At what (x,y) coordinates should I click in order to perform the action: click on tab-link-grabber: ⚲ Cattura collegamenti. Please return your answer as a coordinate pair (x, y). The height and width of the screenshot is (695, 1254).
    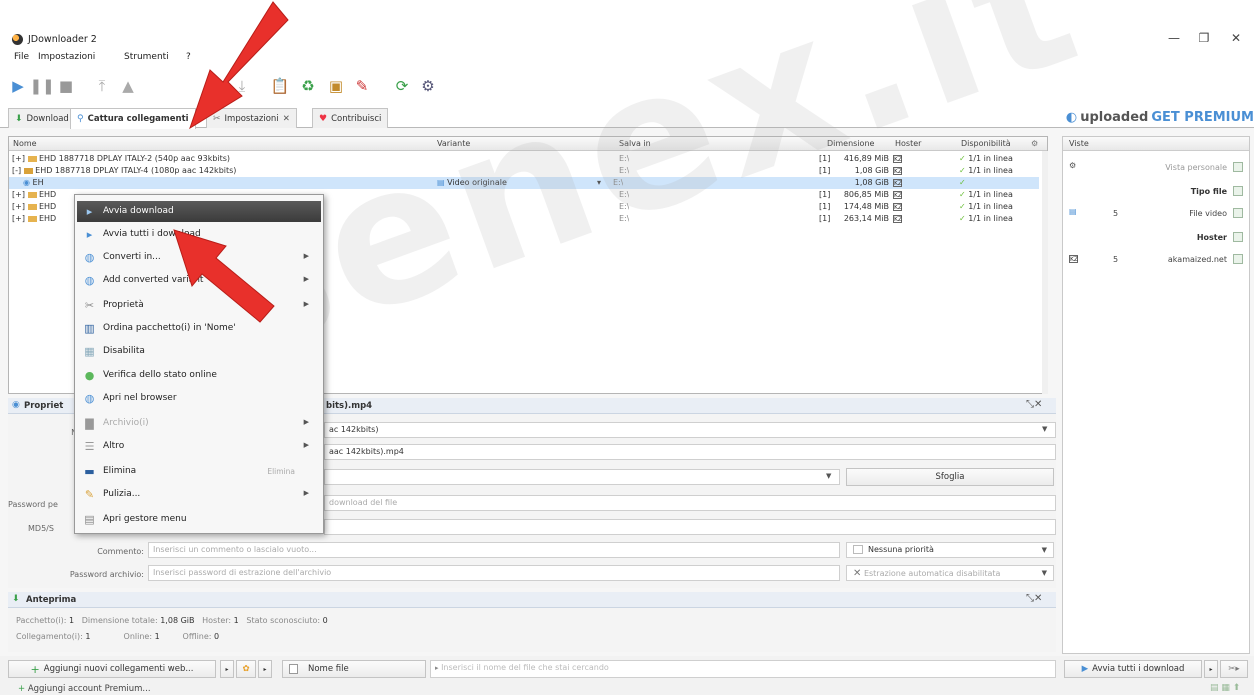
    Looking at the image, I should click on (133, 118).